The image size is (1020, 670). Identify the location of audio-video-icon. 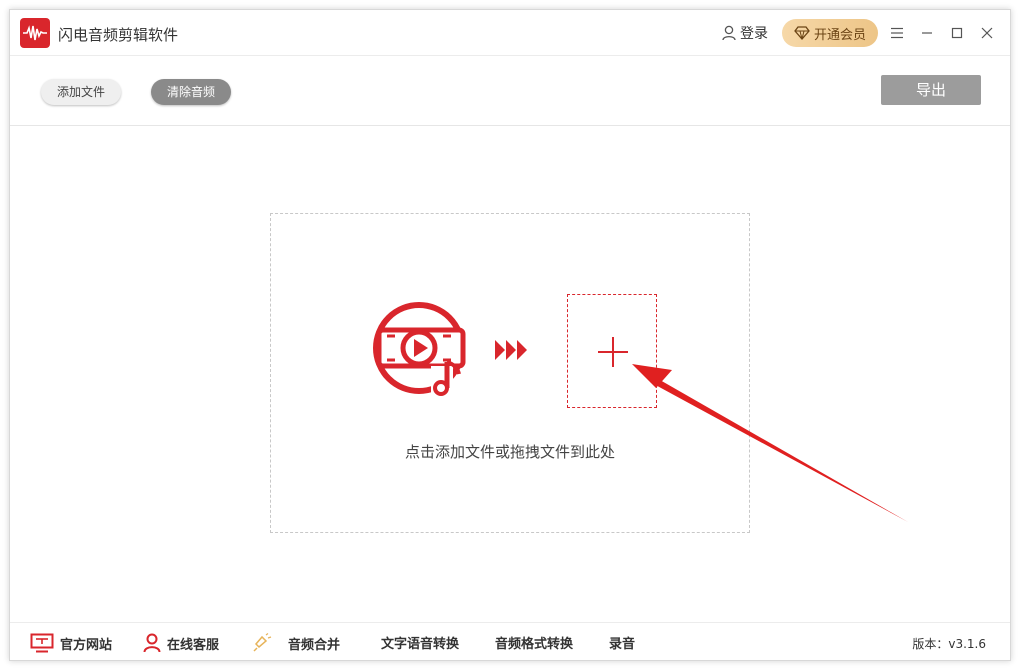
(419, 349).